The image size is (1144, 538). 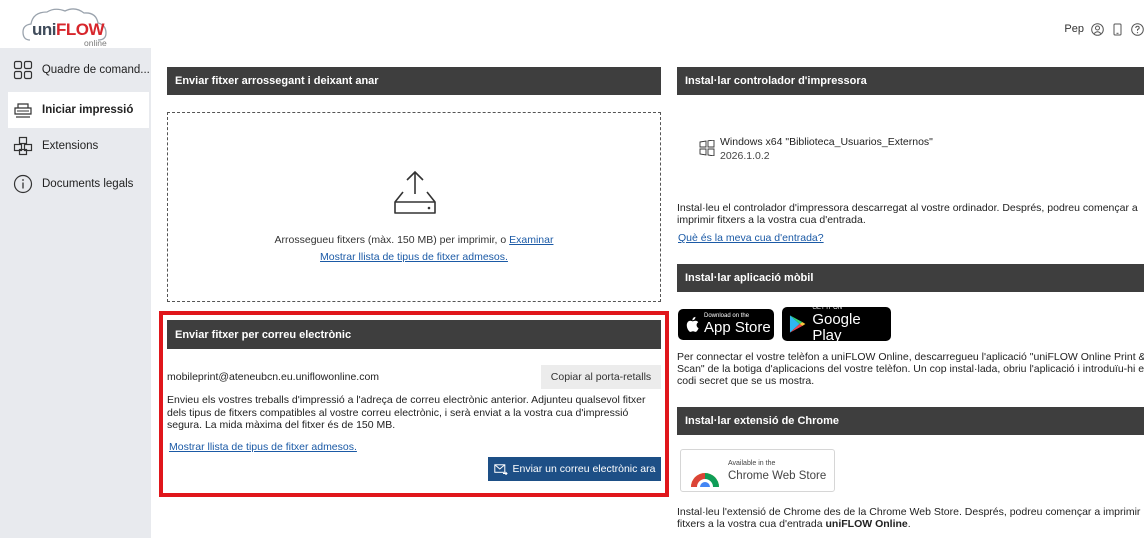 What do you see at coordinates (500, 469) in the screenshot?
I see `send-mail-icon` at bounding box center [500, 469].